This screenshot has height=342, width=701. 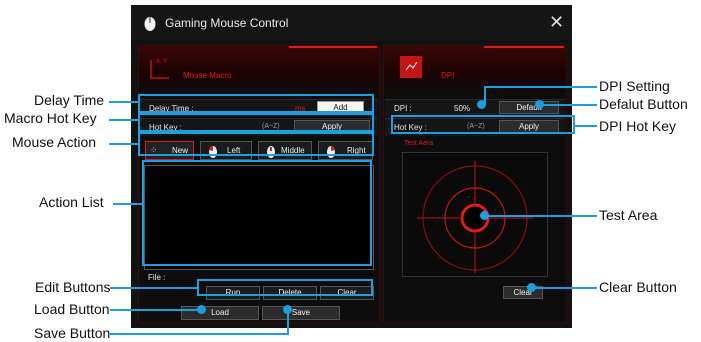 What do you see at coordinates (162, 62) in the screenshot?
I see `xy-label: X, Y` at bounding box center [162, 62].